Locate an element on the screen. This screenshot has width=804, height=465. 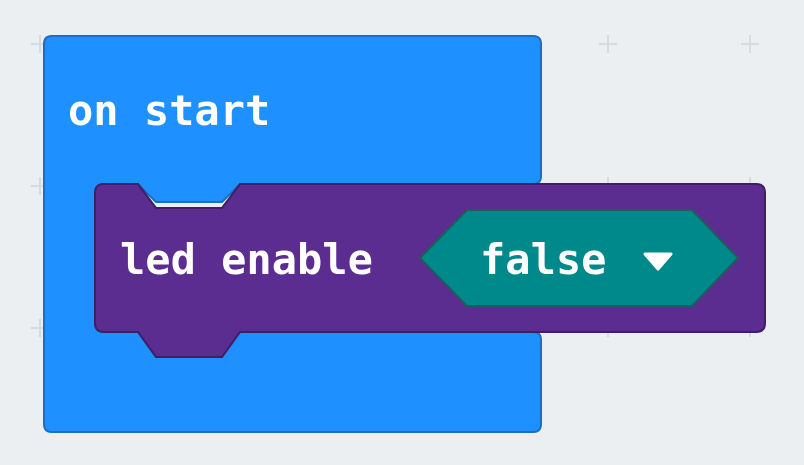
caret-down-icon is located at coordinates (658, 261).